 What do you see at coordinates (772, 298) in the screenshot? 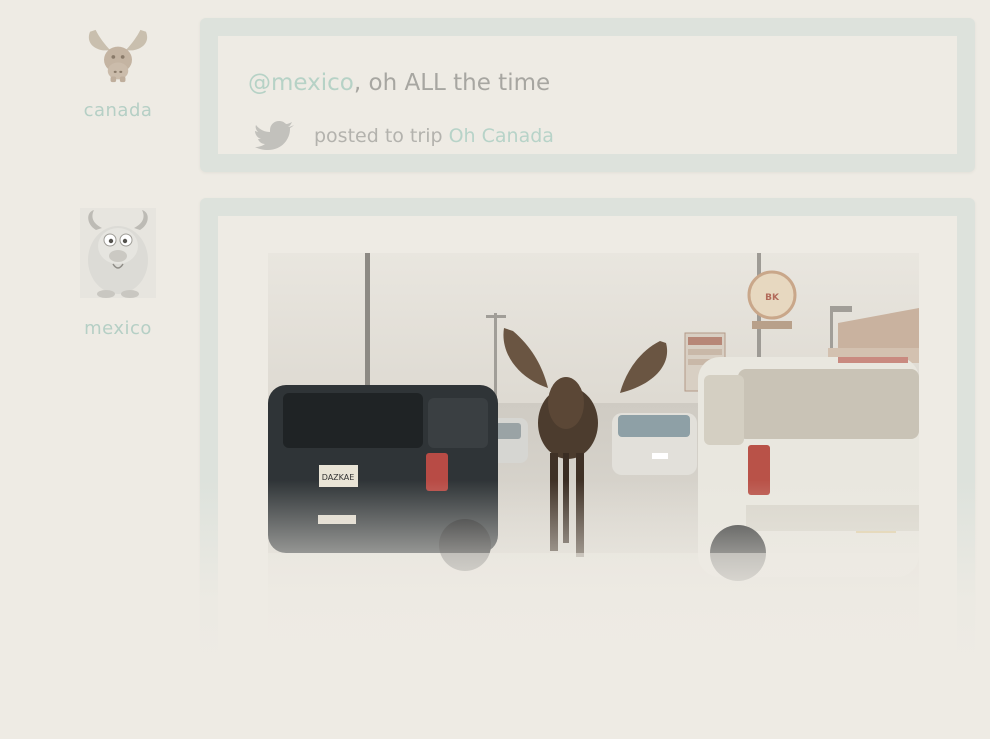
I see `svg-text: BK` at bounding box center [772, 298].